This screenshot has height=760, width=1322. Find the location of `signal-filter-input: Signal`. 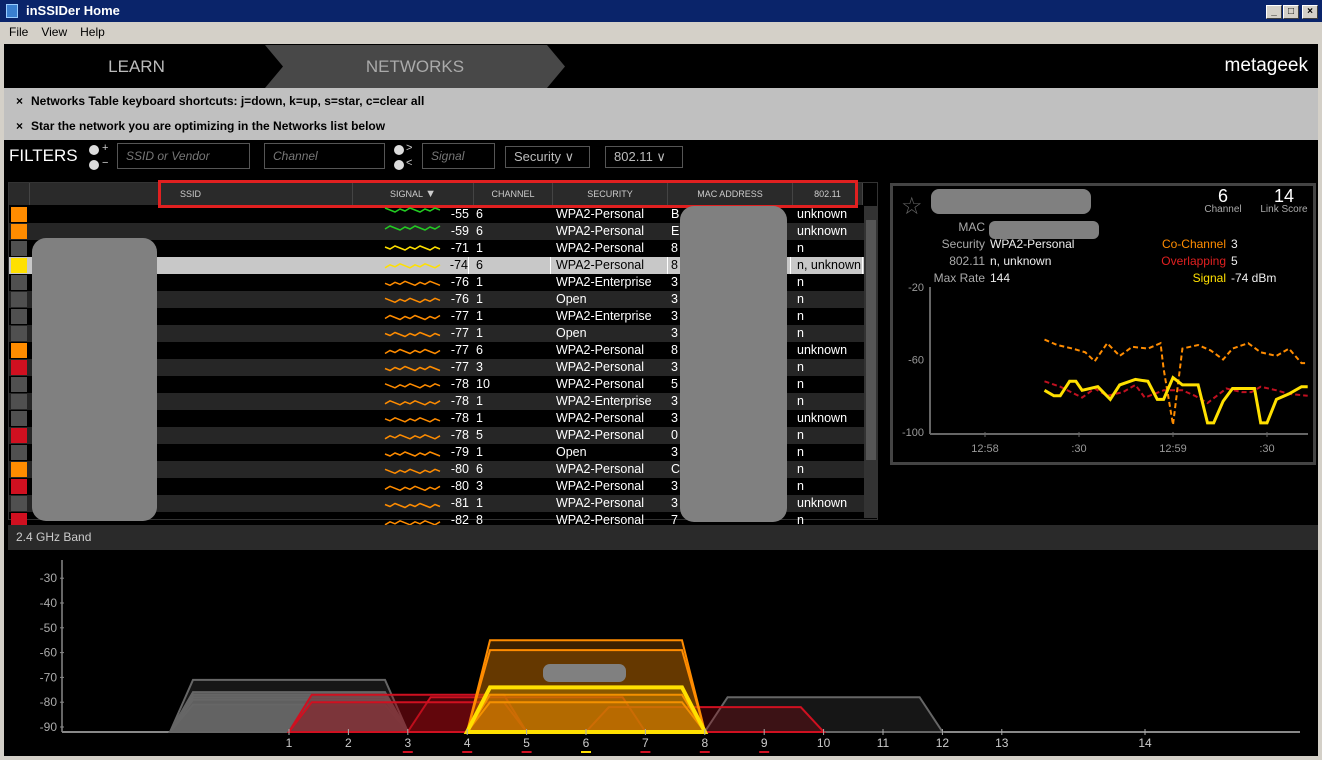

signal-filter-input: Signal is located at coordinates (458, 156).